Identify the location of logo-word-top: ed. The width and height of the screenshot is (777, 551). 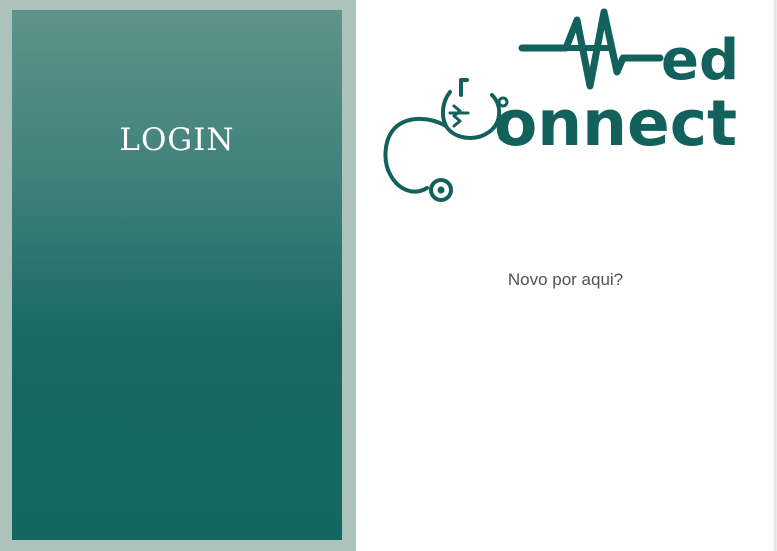
(700, 60).